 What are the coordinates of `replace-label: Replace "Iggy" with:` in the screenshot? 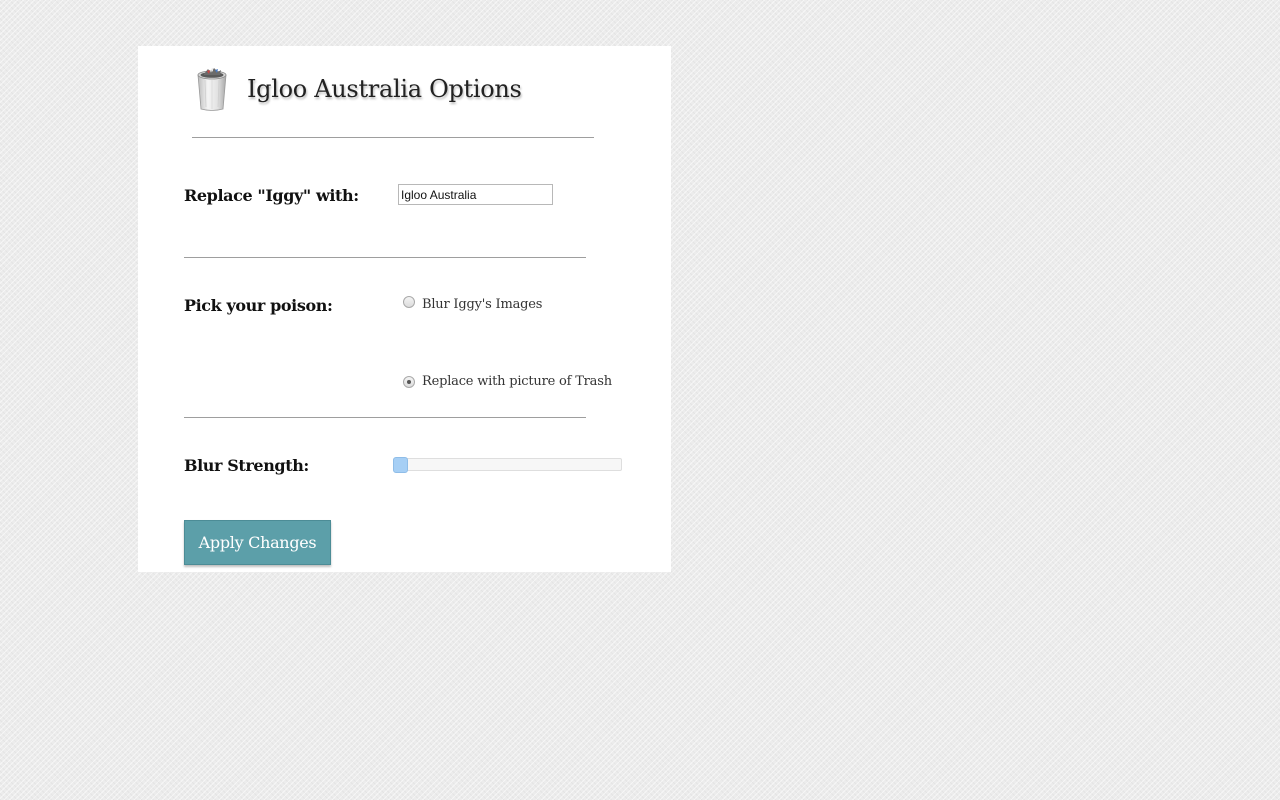 It's located at (271, 195).